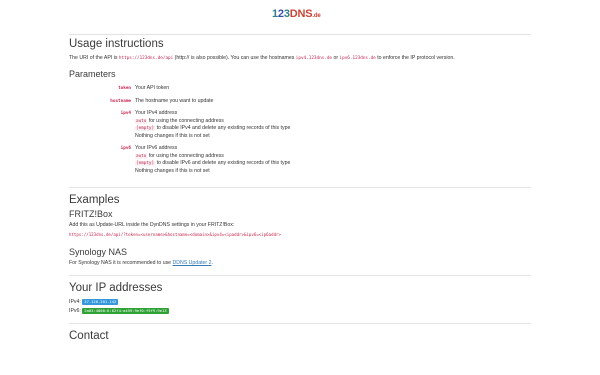 This screenshot has width=600, height=375. Describe the element at coordinates (357, 58) in the screenshot. I see `ipv6-hostname: ipv6.123dns.de` at that location.